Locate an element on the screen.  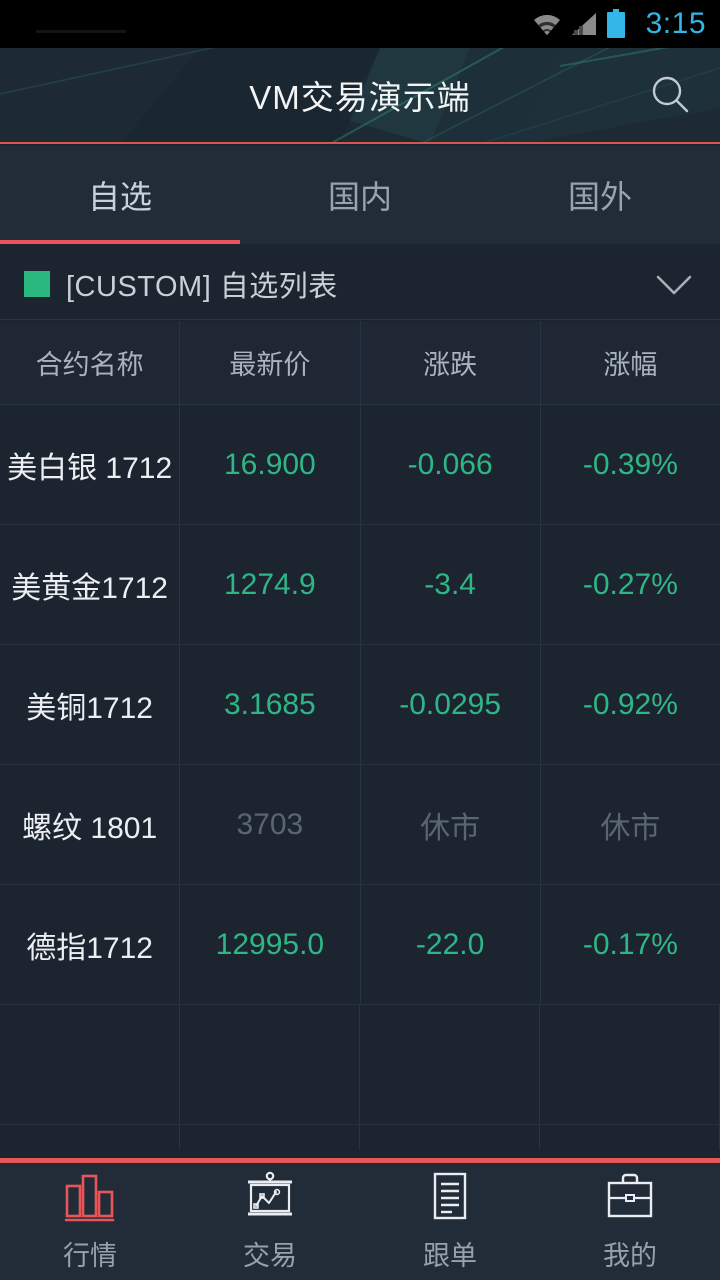
cell-change: 休市 is located at coordinates (451, 824).